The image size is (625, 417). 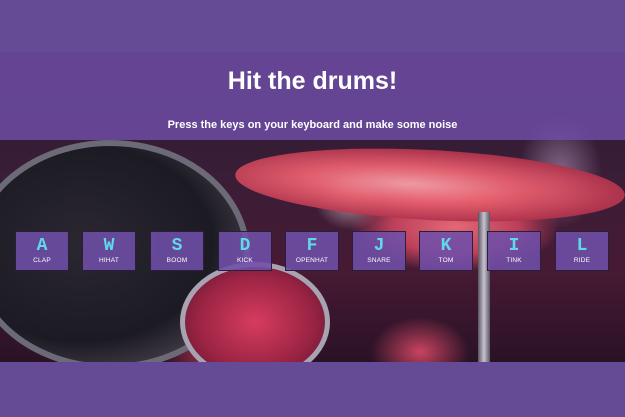 I want to click on key-letter: L, so click(x=582, y=246).